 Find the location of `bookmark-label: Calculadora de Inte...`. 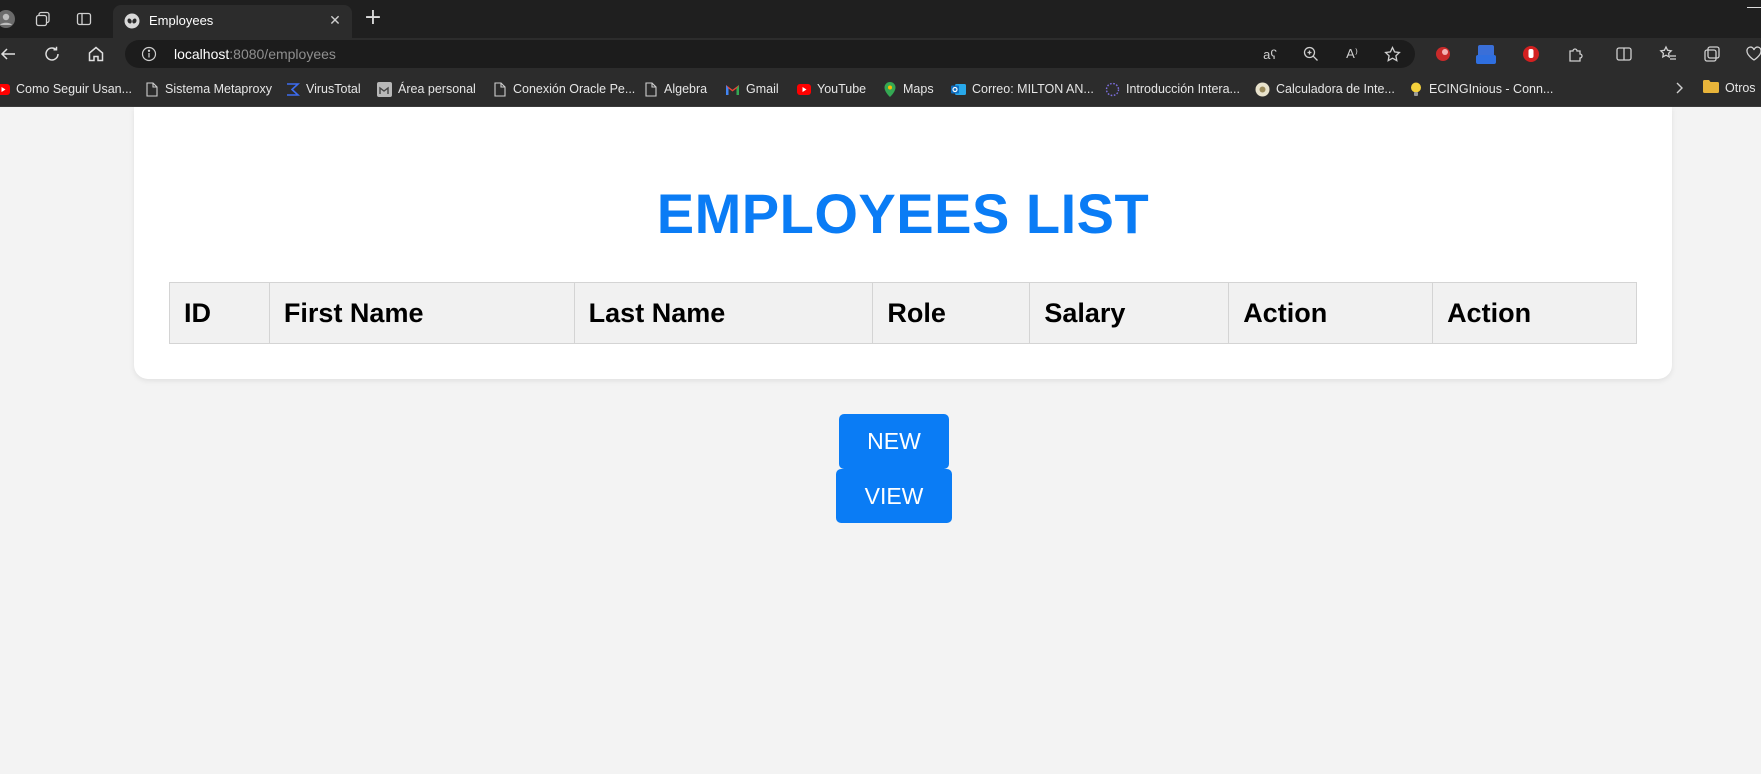

bookmark-label: Calculadora de Inte... is located at coordinates (1335, 89).